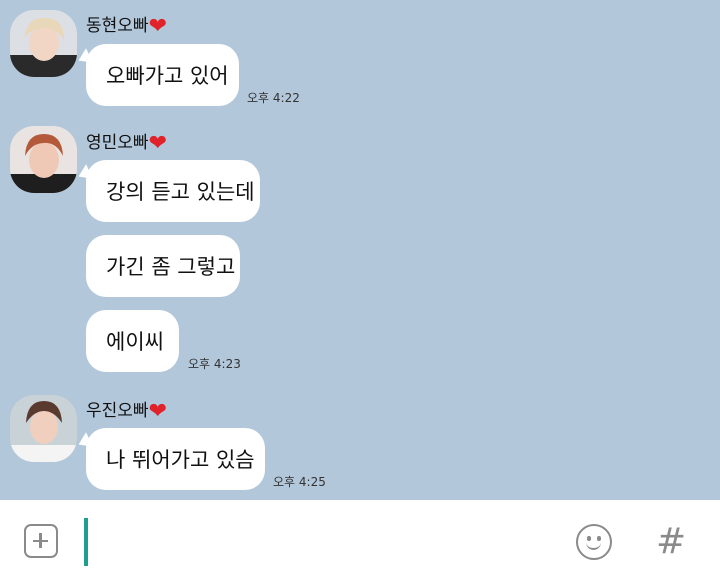  I want to click on message-time: 오후 4:25, so click(299, 482).